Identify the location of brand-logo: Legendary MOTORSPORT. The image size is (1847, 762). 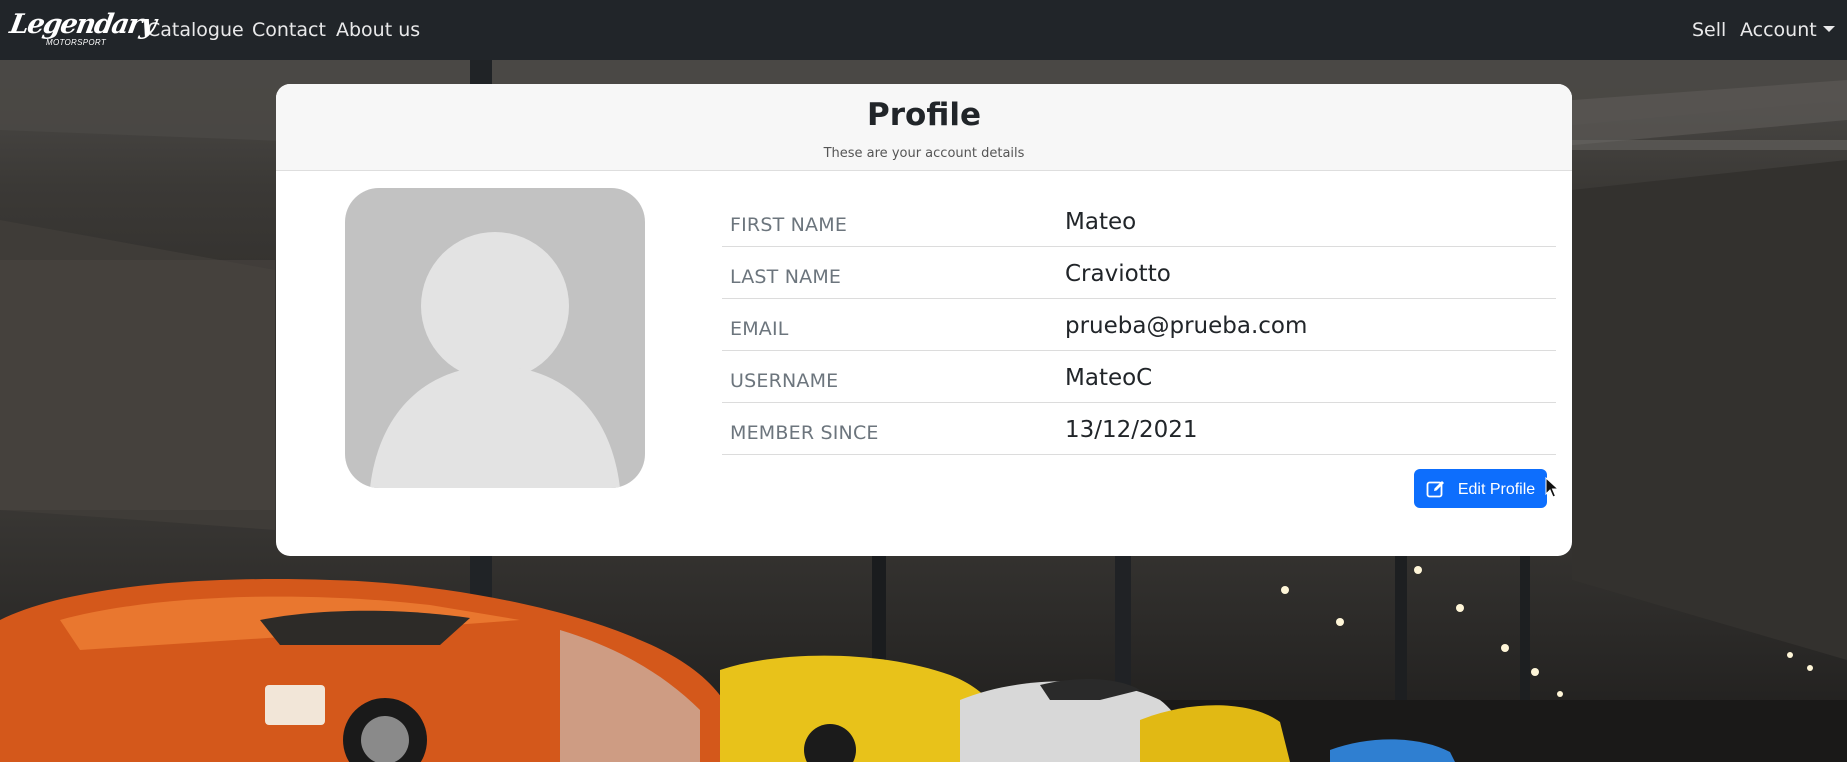
(82, 30).